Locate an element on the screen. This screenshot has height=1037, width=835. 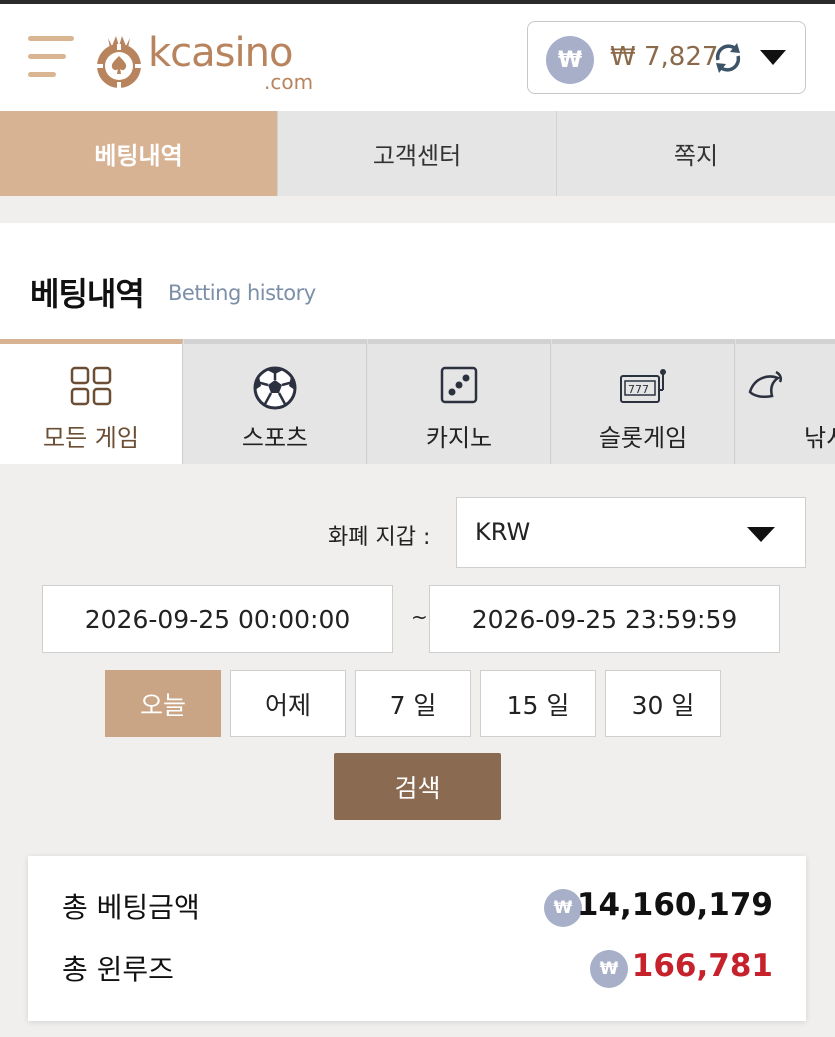
soccer-ball-icon is located at coordinates (275, 388).